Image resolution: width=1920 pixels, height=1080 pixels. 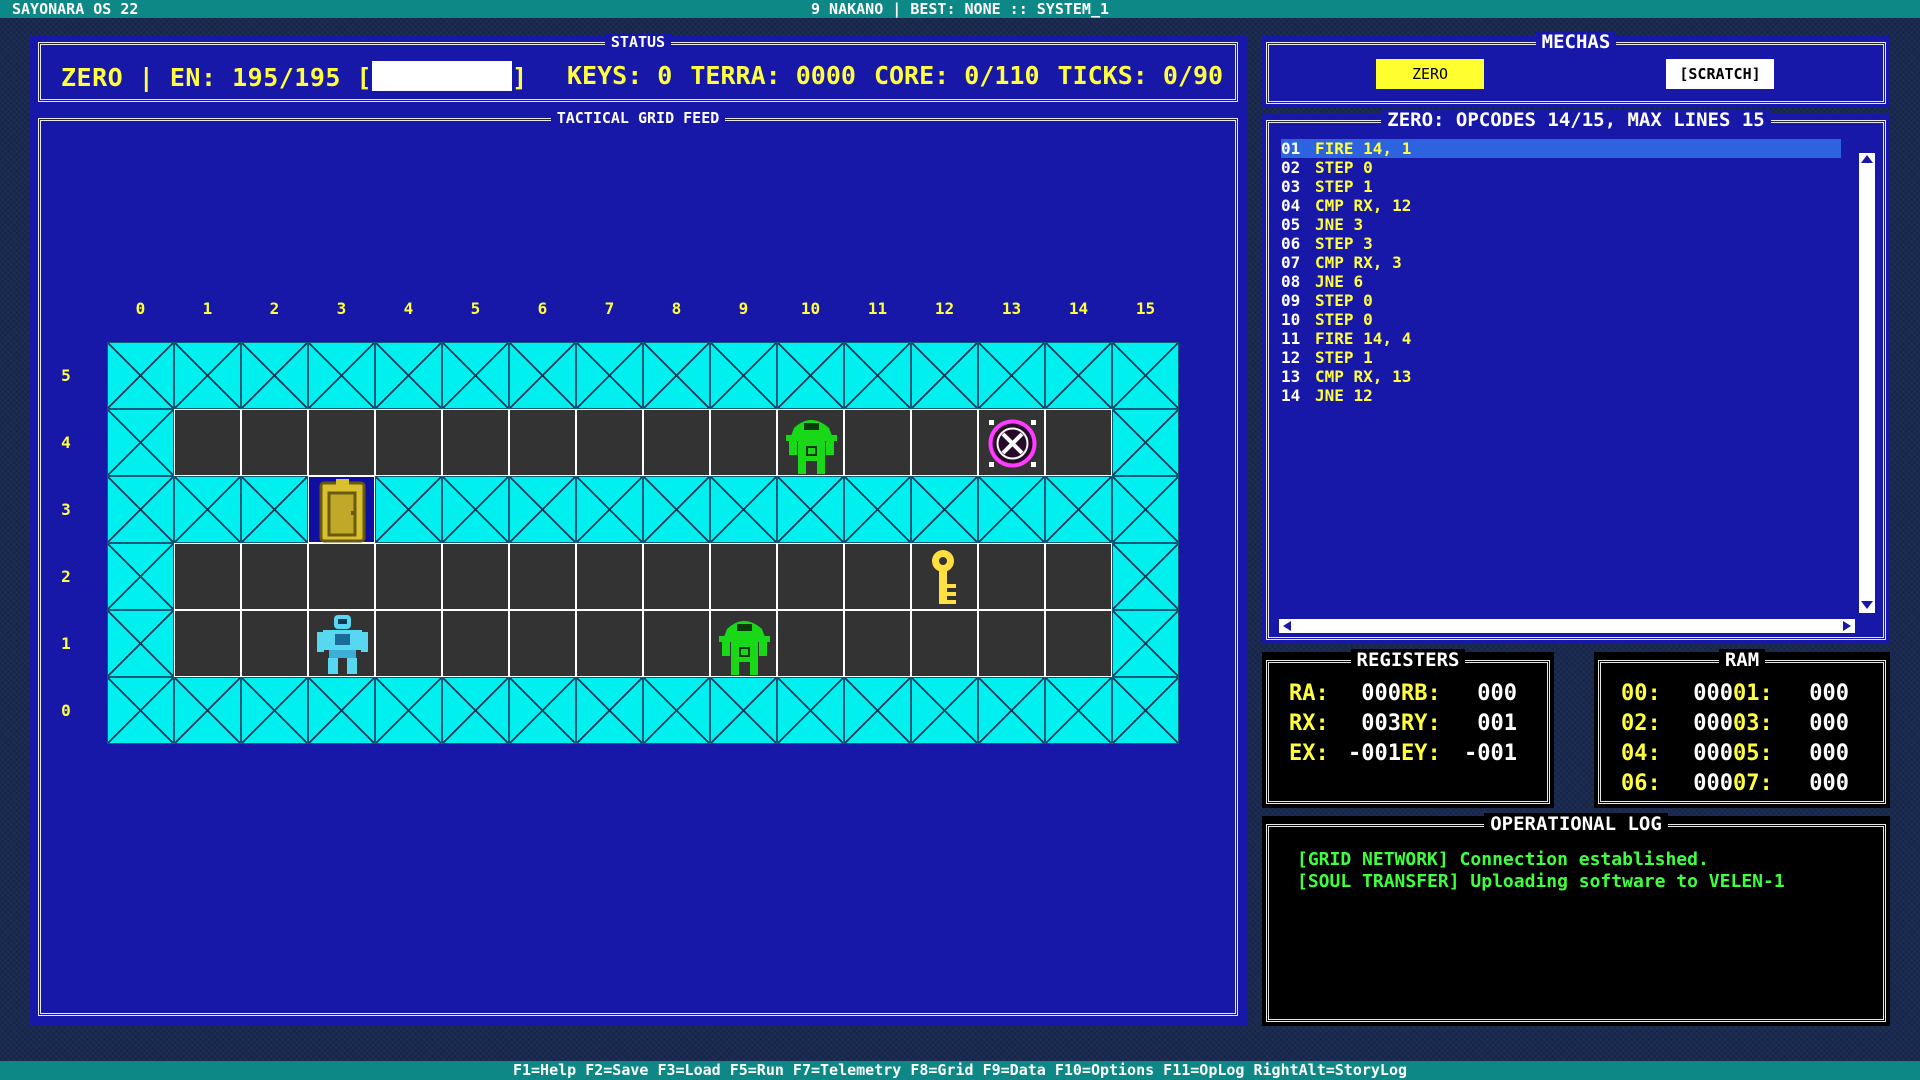 What do you see at coordinates (475, 308) in the screenshot?
I see `grid-col-label: 5` at bounding box center [475, 308].